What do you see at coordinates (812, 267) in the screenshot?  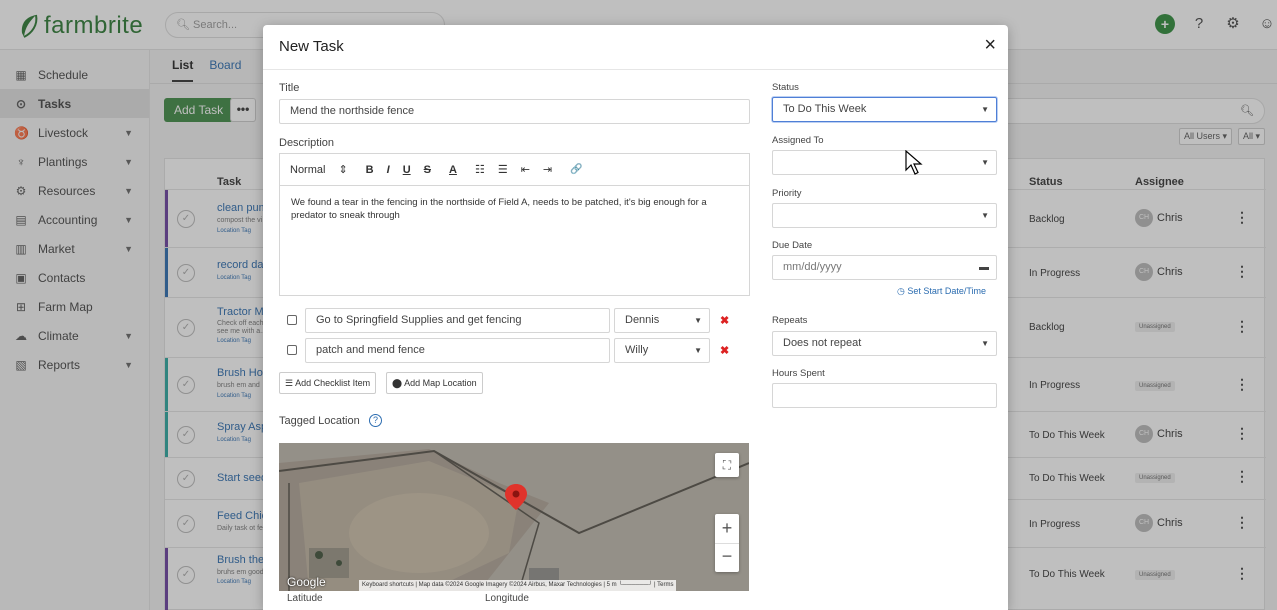 I see `due-date-placeholder: mm/dd/yyyy` at bounding box center [812, 267].